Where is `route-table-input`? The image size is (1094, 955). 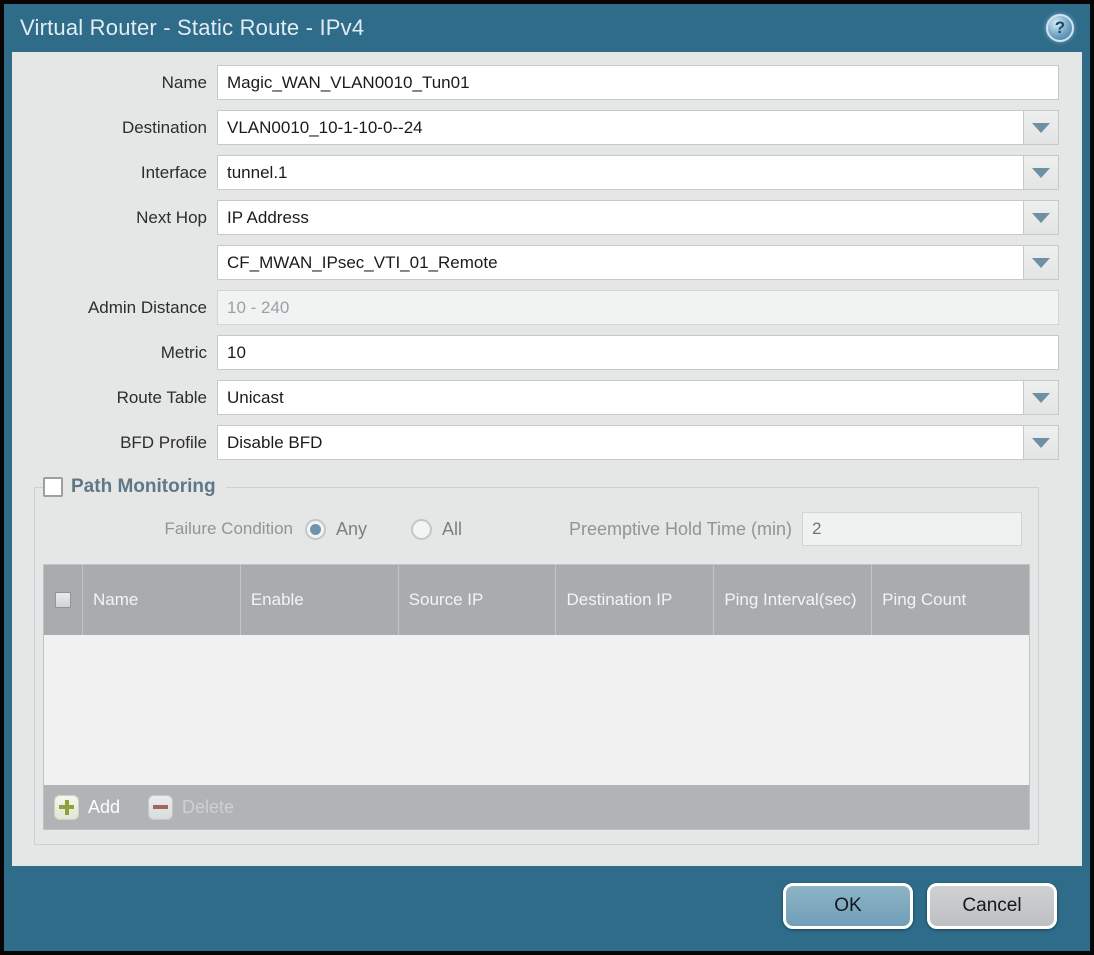
route-table-input is located at coordinates (620, 397).